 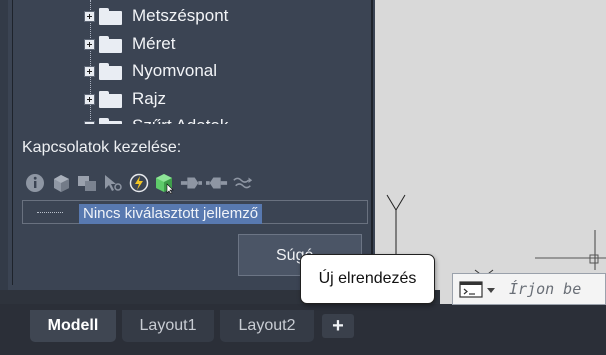 I want to click on command-input: Írjon be, so click(x=545, y=289).